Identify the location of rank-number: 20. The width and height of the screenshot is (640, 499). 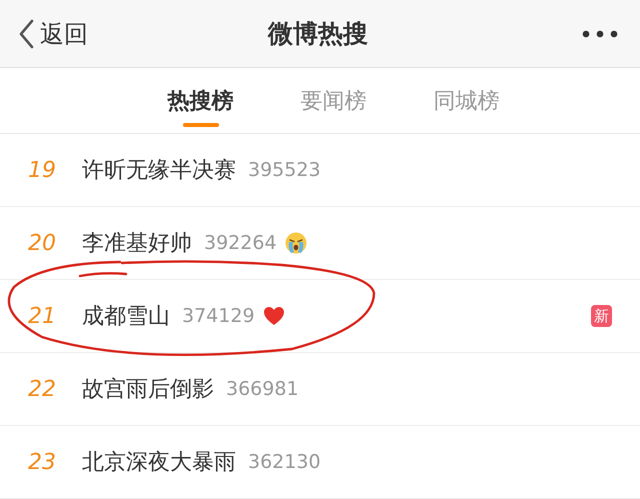
(42, 243).